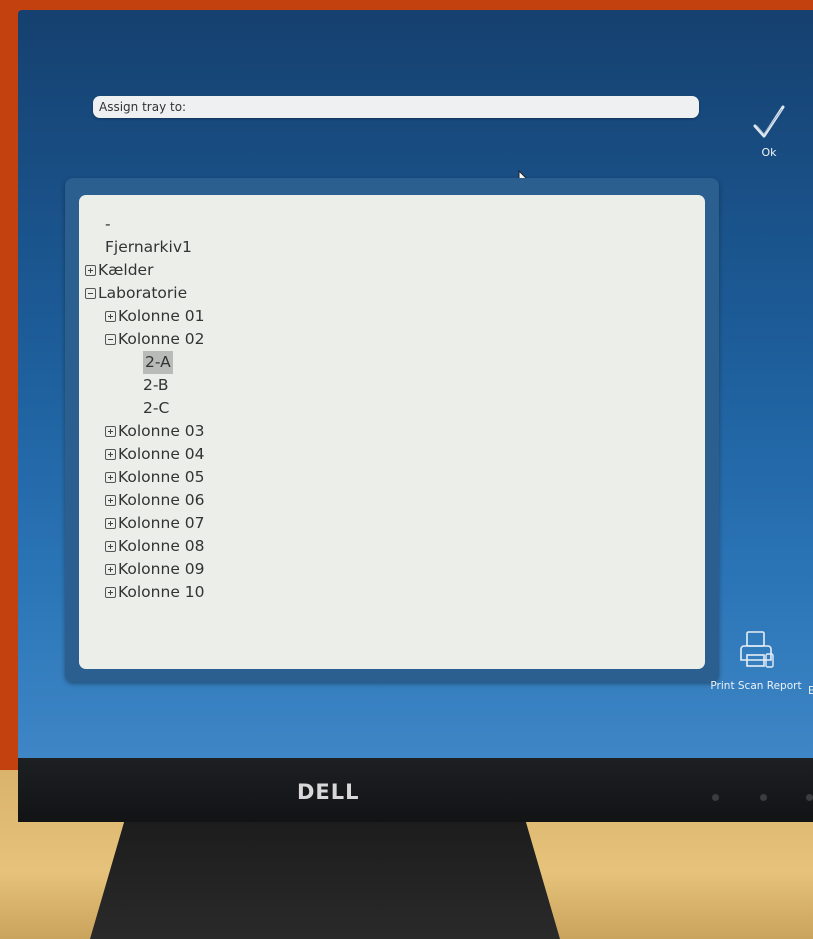  What do you see at coordinates (757, 649) in the screenshot?
I see `printer-icon` at bounding box center [757, 649].